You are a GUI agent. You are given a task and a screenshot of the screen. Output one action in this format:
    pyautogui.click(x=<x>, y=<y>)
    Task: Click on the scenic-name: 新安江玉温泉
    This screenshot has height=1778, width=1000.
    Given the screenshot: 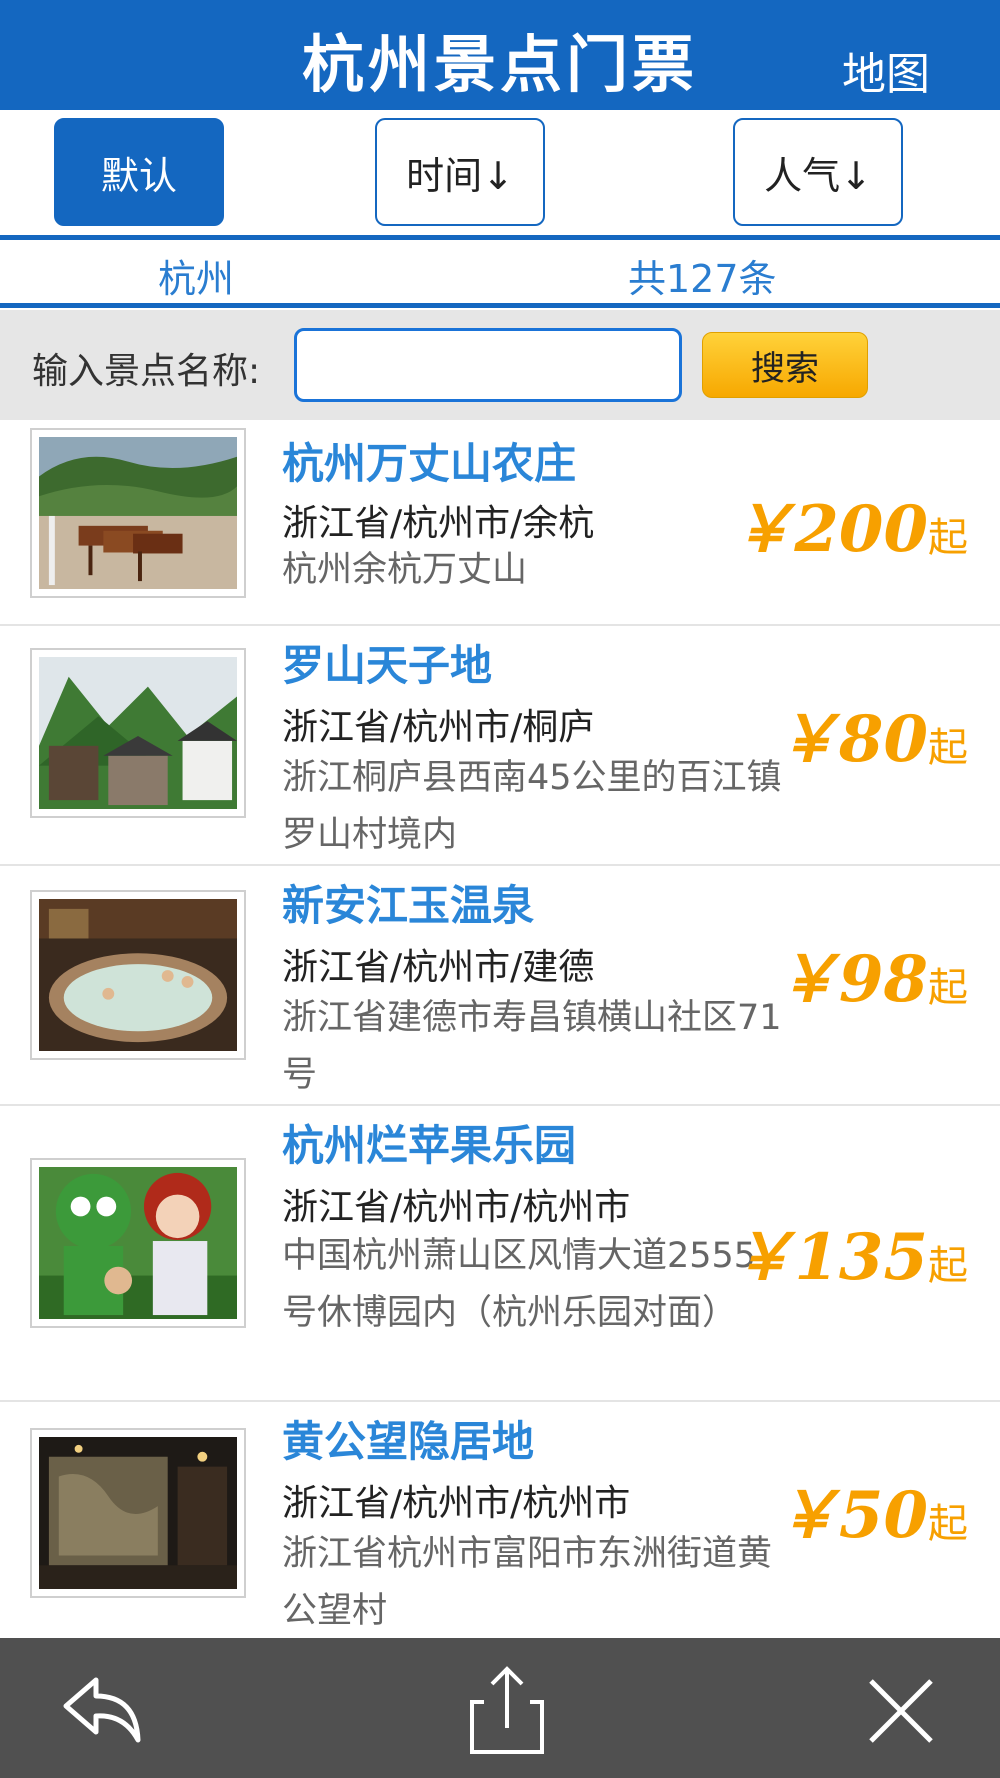 What is the action you would take?
    pyautogui.click(x=408, y=902)
    